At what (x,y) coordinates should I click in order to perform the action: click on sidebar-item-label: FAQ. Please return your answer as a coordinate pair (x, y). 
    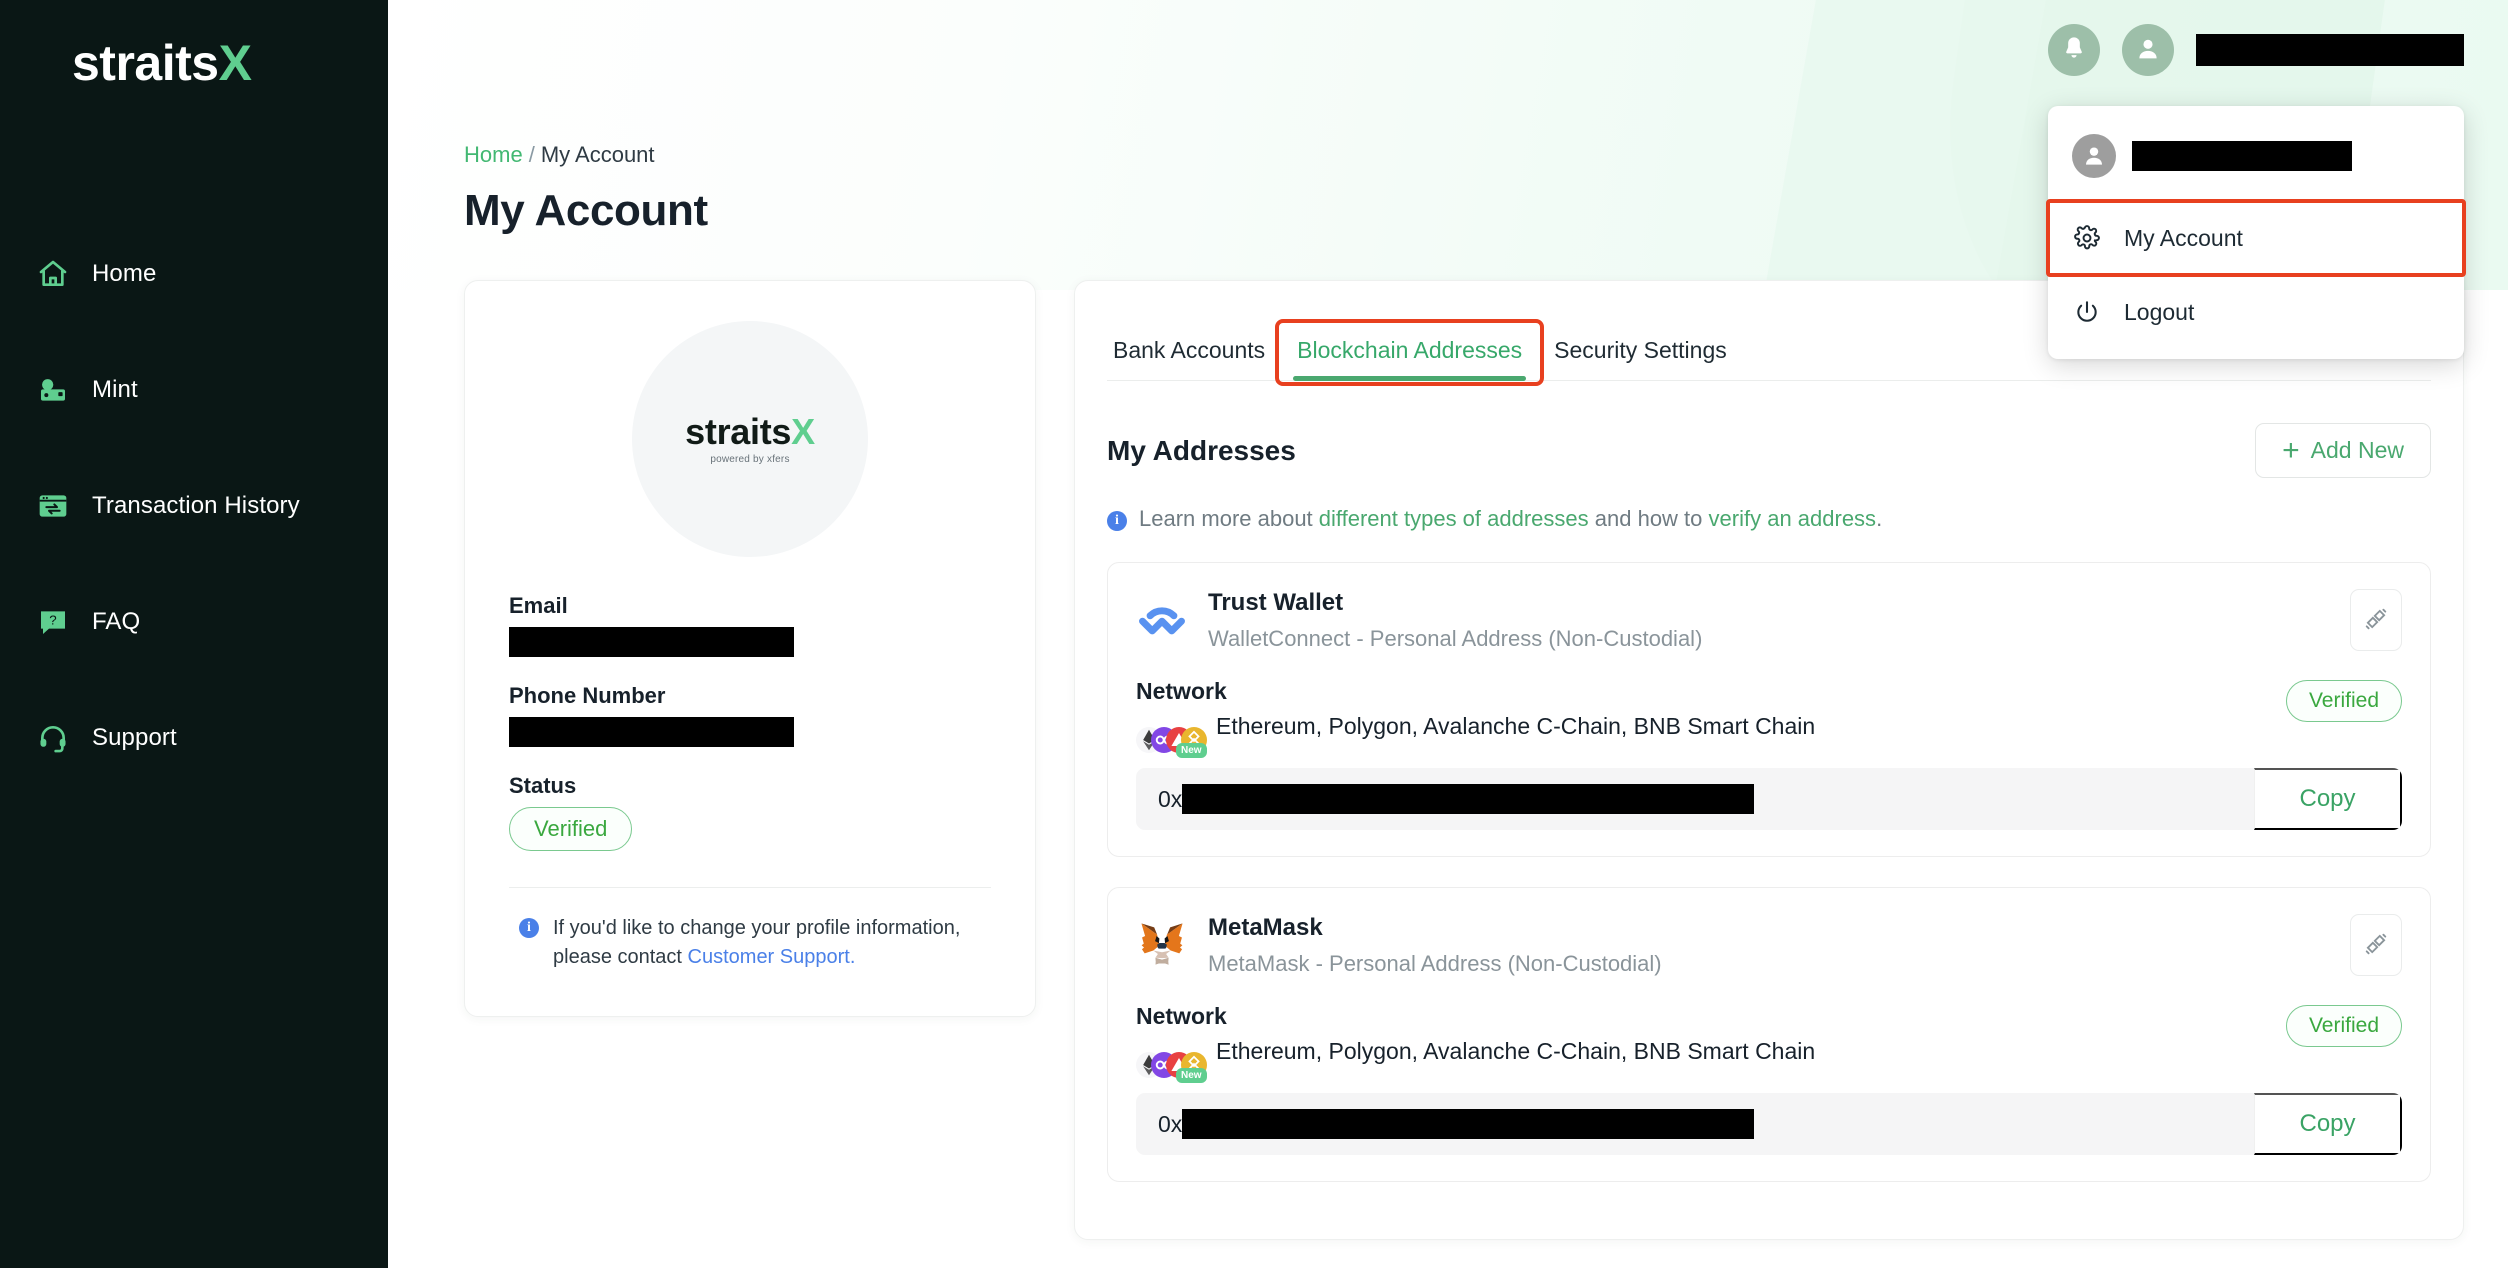
    Looking at the image, I should click on (116, 621).